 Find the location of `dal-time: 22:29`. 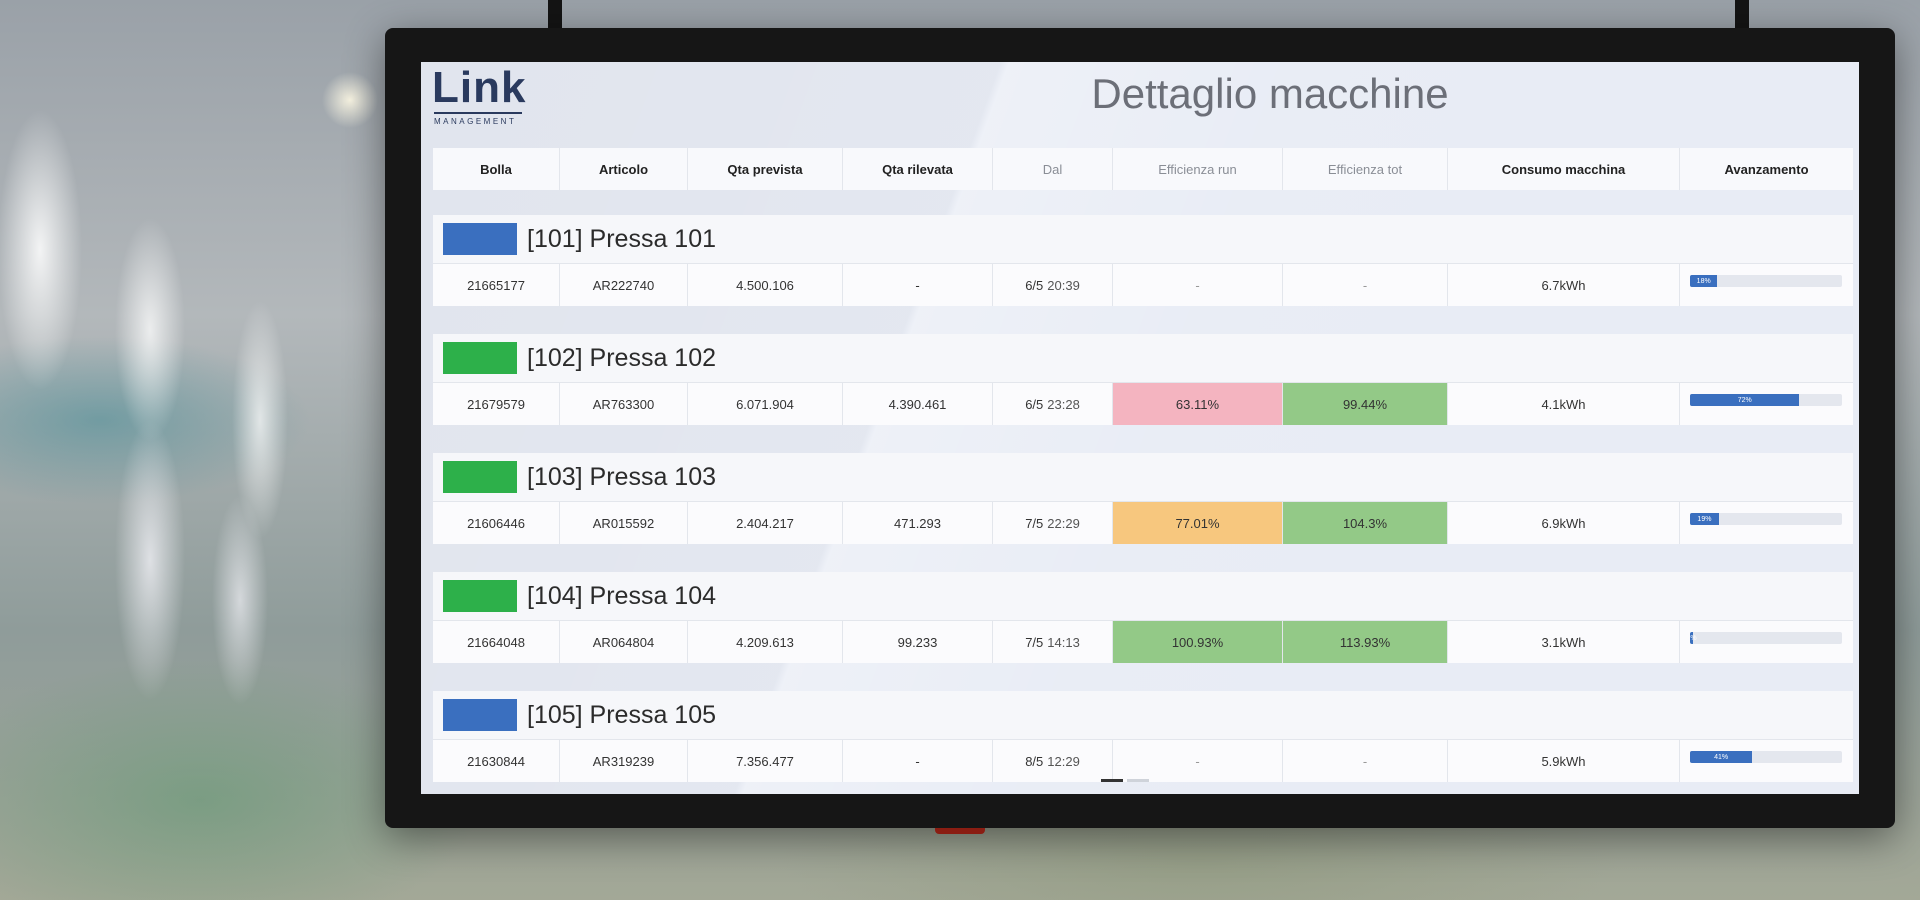

dal-time: 22:29 is located at coordinates (1063, 523).